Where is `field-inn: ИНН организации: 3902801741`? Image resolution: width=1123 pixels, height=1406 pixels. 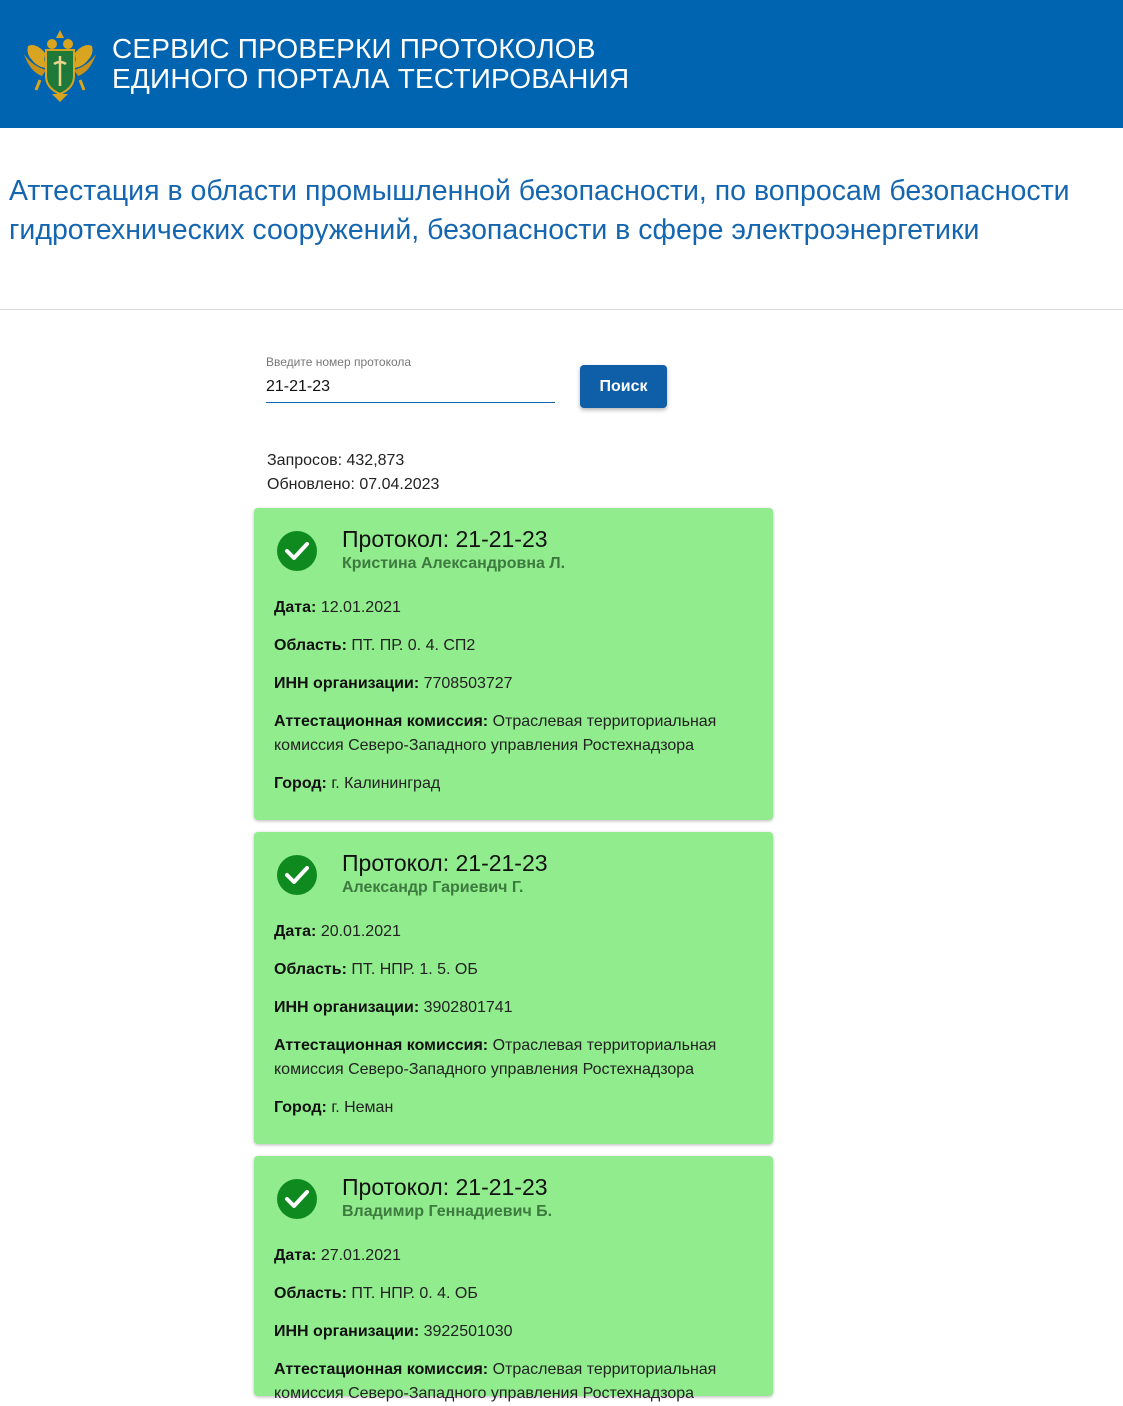
field-inn: ИНН организации: 3902801741 is located at coordinates (513, 1008).